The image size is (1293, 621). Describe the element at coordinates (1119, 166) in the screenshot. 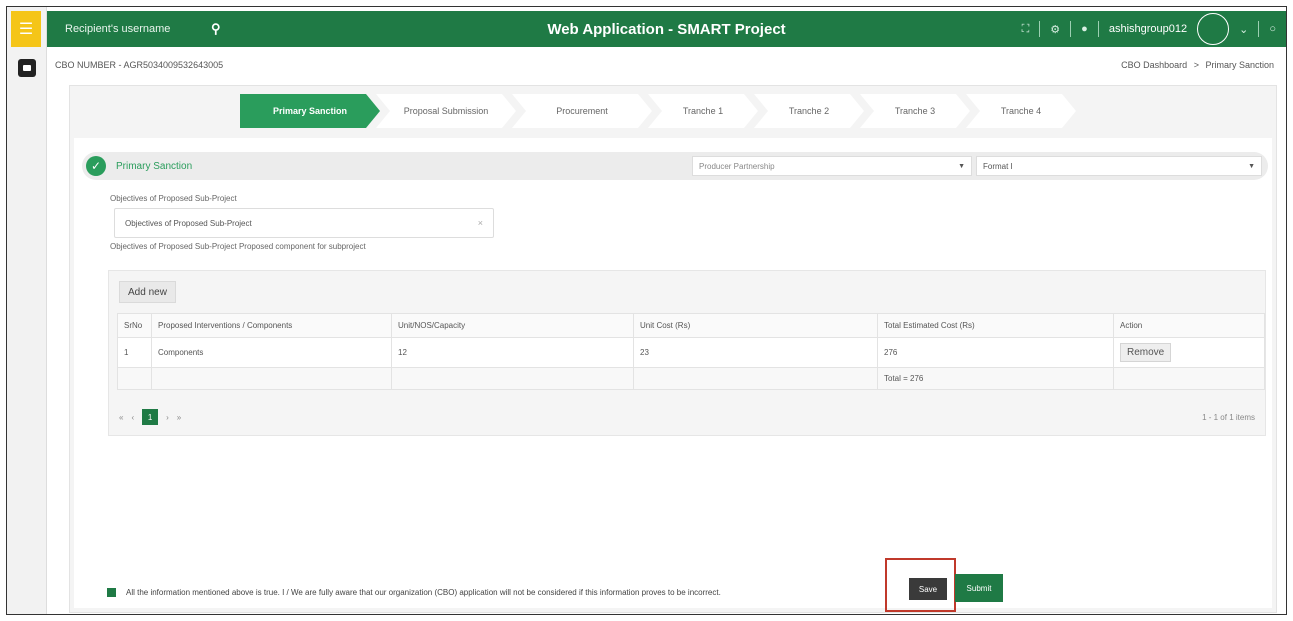

I see `format-select: Format I ▼` at that location.